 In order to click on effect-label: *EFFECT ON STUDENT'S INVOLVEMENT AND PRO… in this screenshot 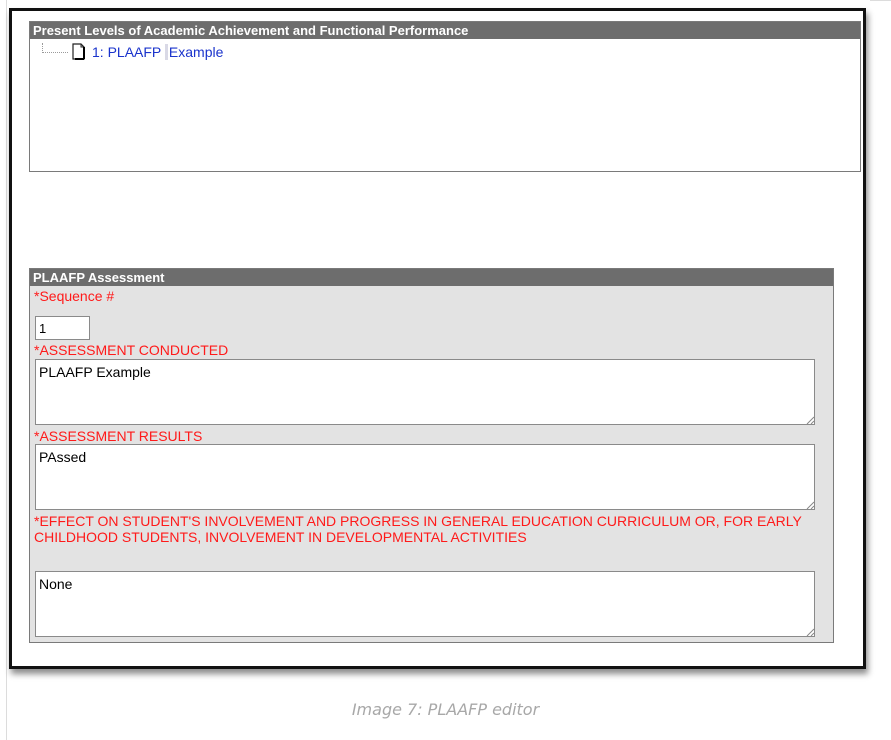, I will do `click(418, 529)`.